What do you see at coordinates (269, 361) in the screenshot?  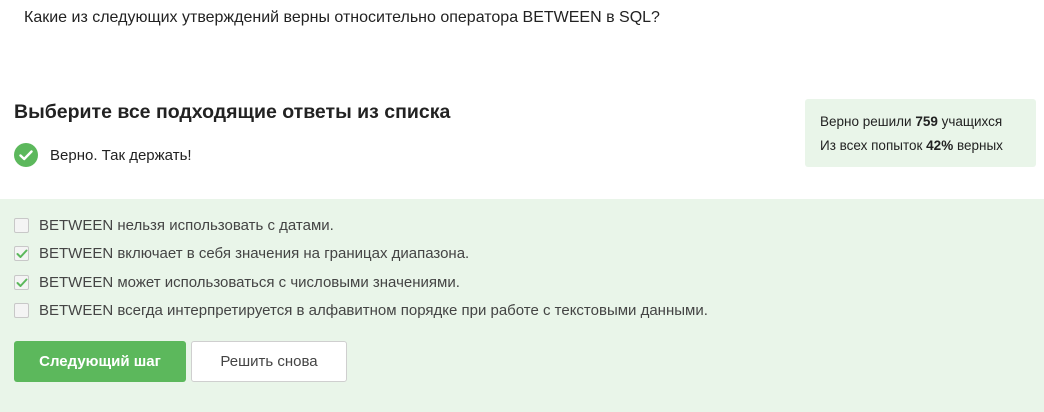 I see `retry-button: Решить снова` at bounding box center [269, 361].